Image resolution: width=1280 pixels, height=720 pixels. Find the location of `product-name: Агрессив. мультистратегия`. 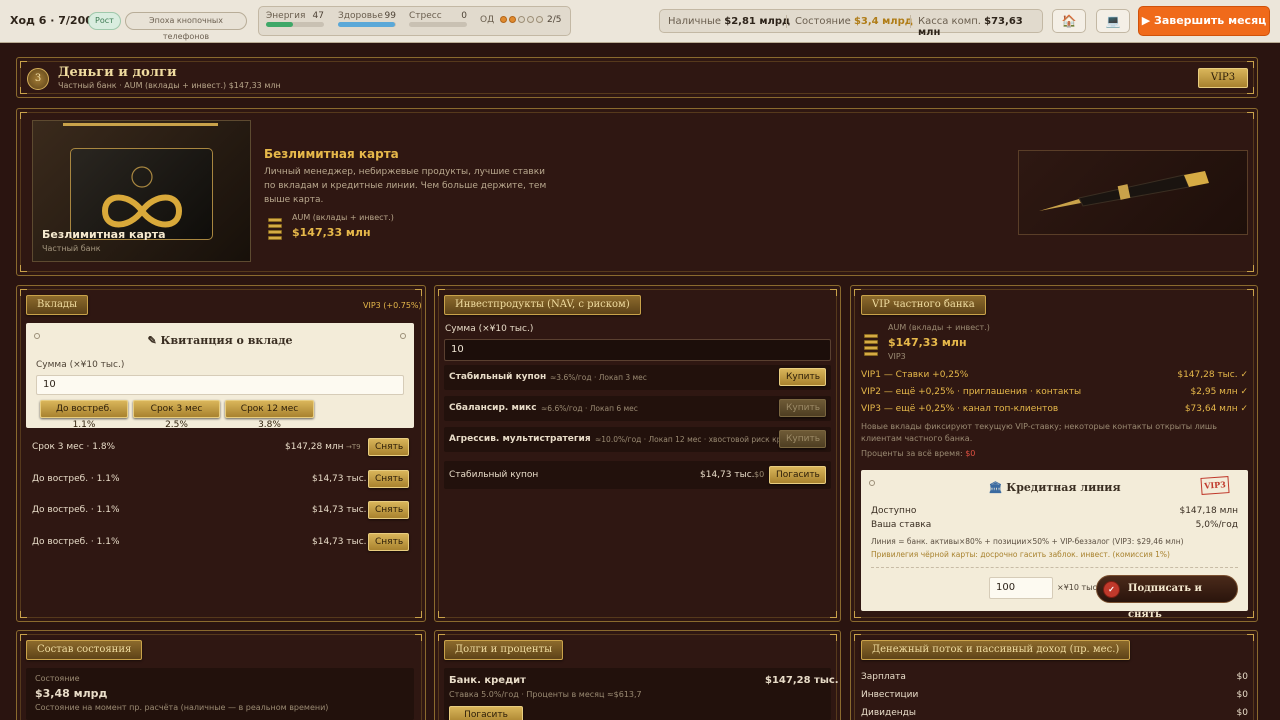

product-name: Агрессив. мультистратегия is located at coordinates (520, 439).